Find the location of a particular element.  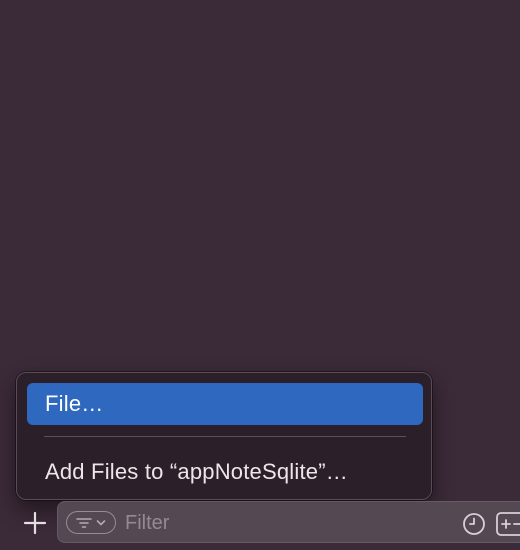

source-control-filter-button is located at coordinates (508, 524).